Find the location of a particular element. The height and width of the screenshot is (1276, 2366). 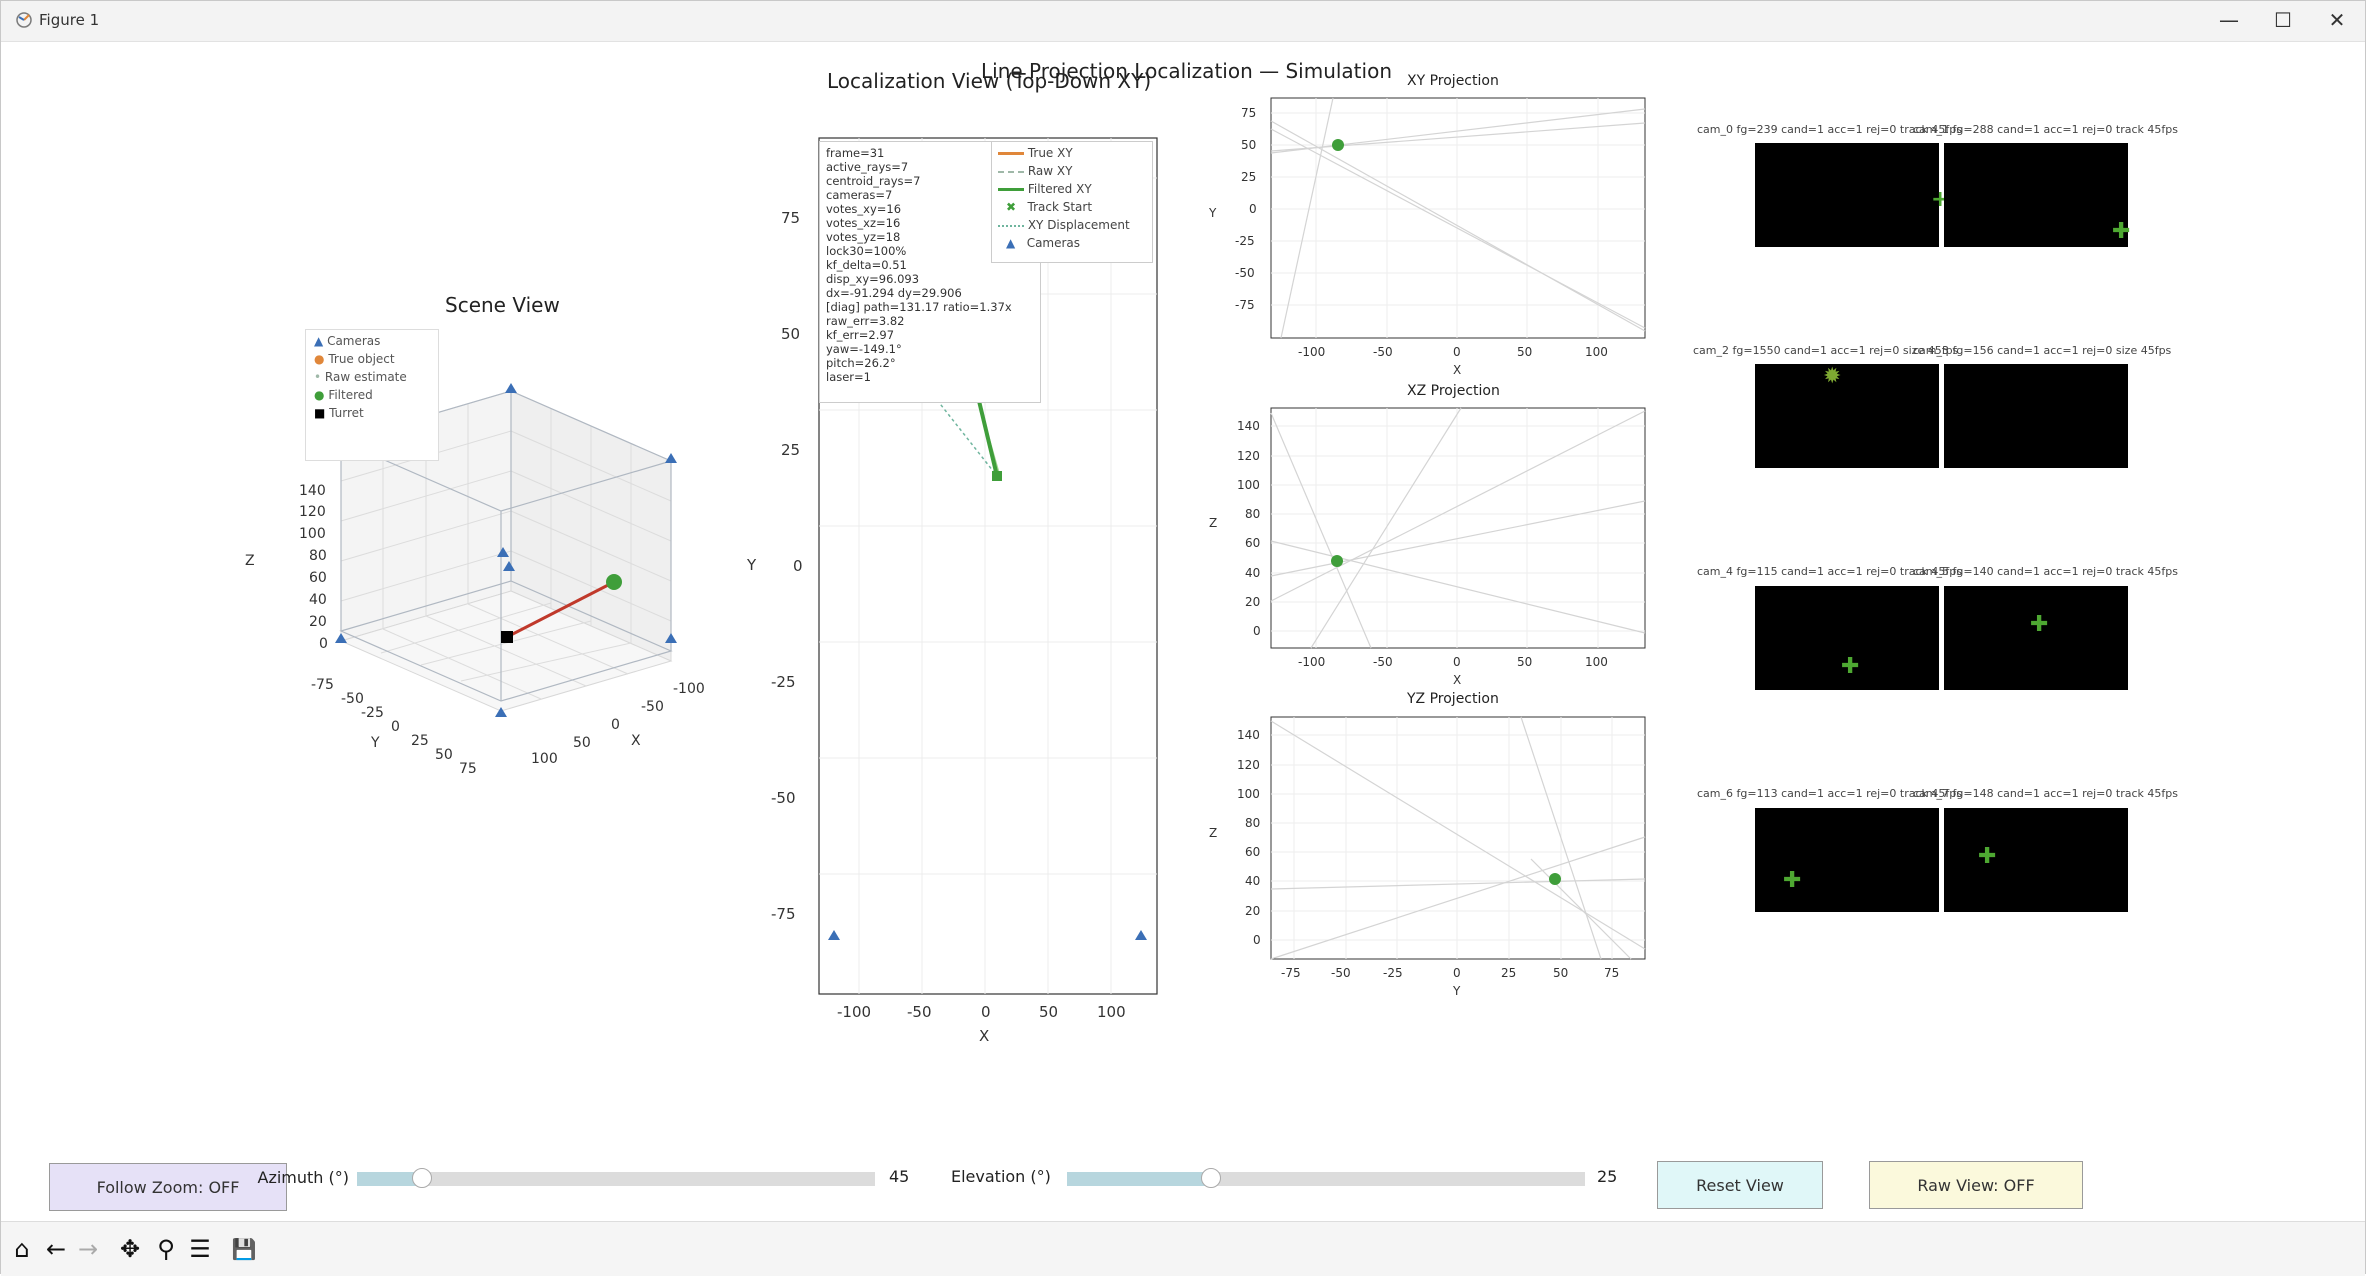

elevation-slider-fill is located at coordinates (1139, 1179).